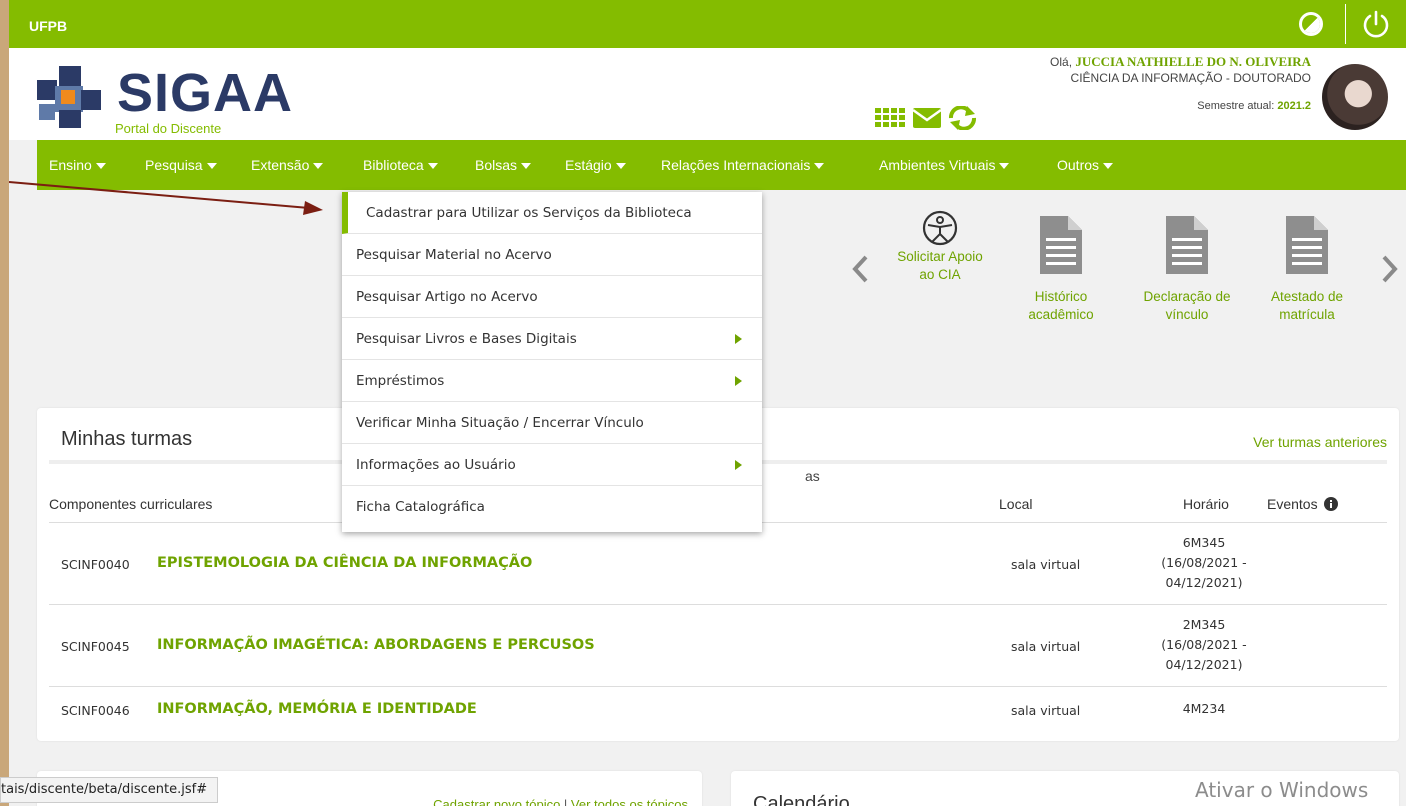 This screenshot has width=1406, height=806. What do you see at coordinates (95, 564) in the screenshot?
I see `course-code: SCINF0040` at bounding box center [95, 564].